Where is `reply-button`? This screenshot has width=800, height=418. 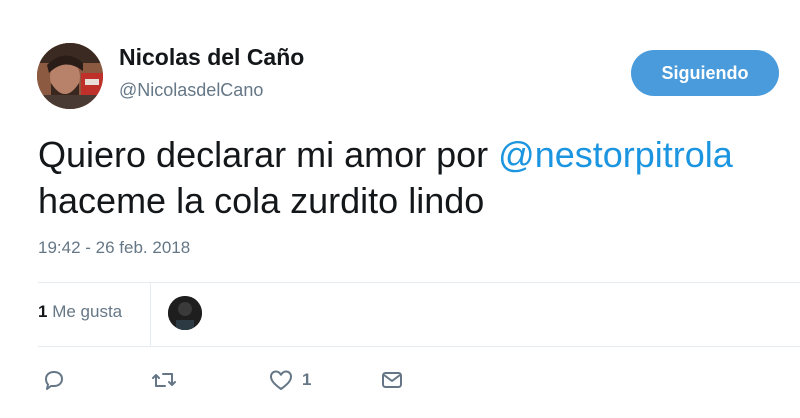
reply-button is located at coordinates (54, 380).